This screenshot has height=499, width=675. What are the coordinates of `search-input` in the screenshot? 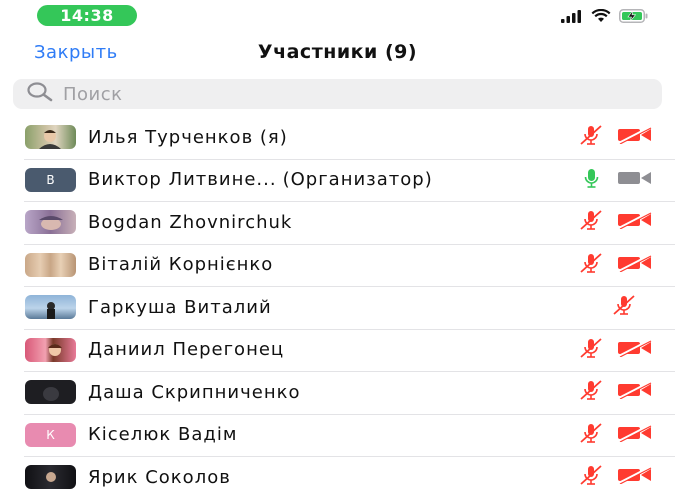 It's located at (343, 94).